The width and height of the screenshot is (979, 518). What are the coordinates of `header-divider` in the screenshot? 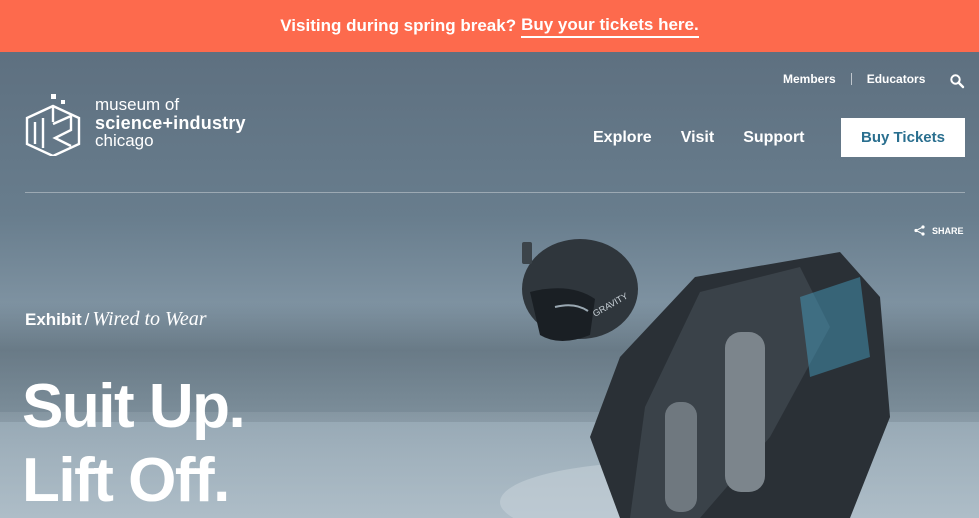 It's located at (495, 192).